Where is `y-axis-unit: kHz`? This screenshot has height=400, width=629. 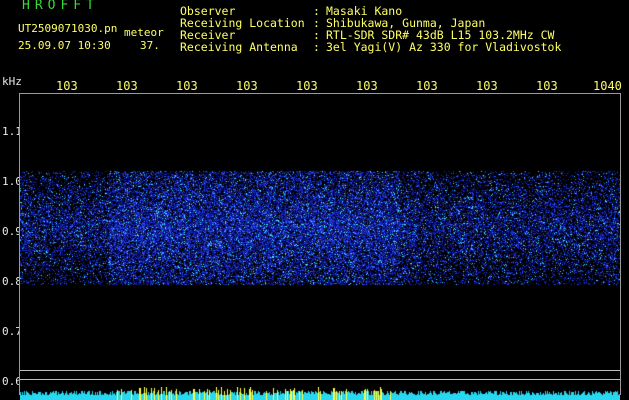
y-axis-unit: kHz is located at coordinates (12, 81).